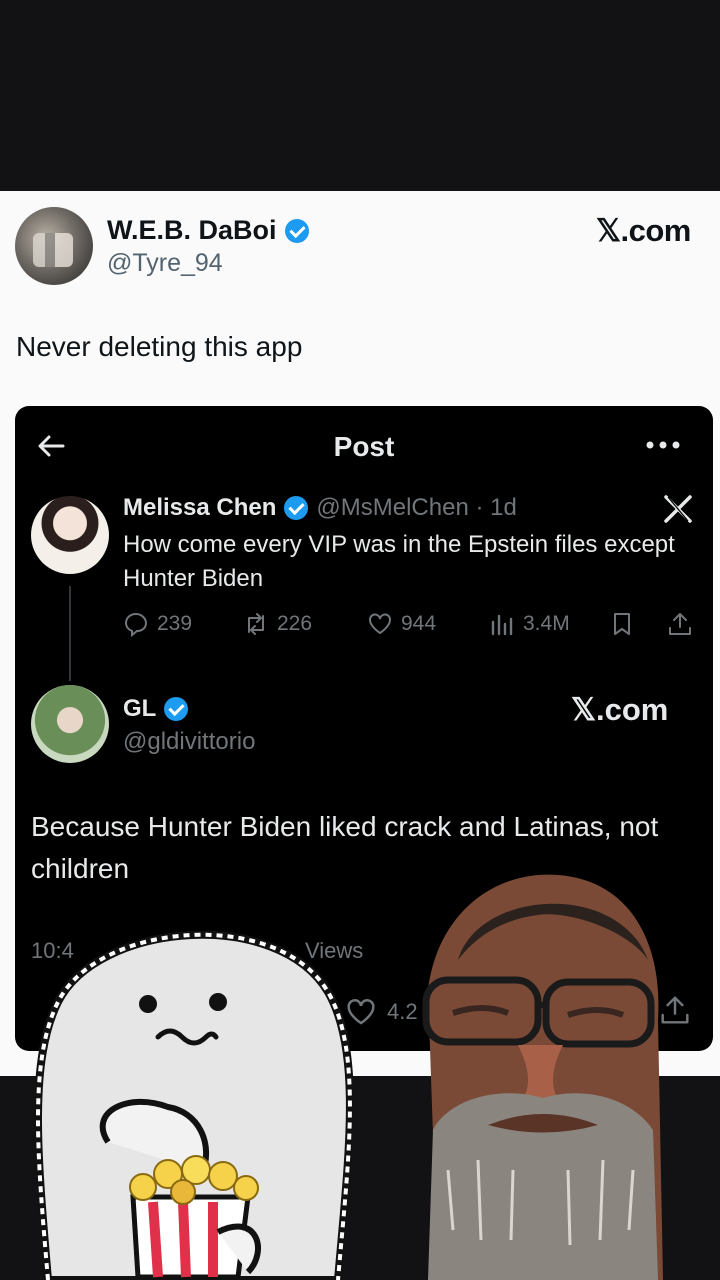 The width and height of the screenshot is (720, 1280). What do you see at coordinates (175, 623) in the screenshot?
I see `reply-count: 239` at bounding box center [175, 623].